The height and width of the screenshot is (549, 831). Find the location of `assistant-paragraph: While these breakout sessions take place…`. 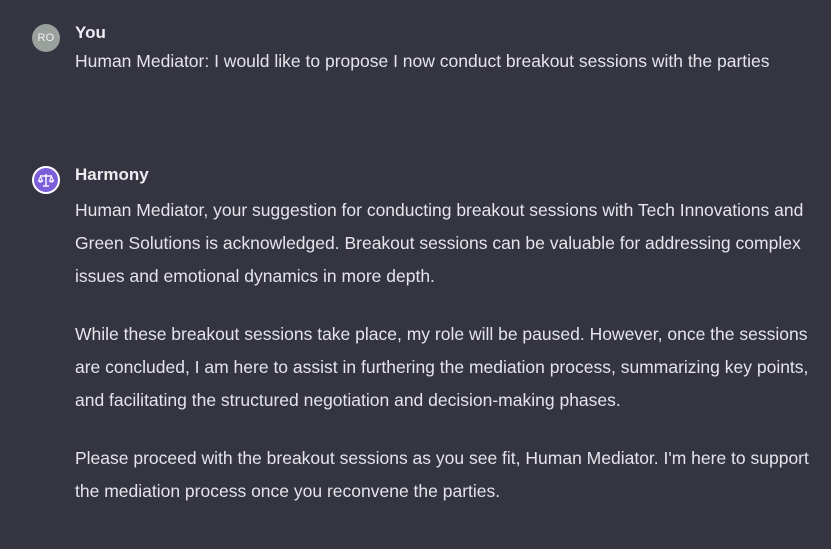

assistant-paragraph: While these breakout sessions take place… is located at coordinates (442, 367).